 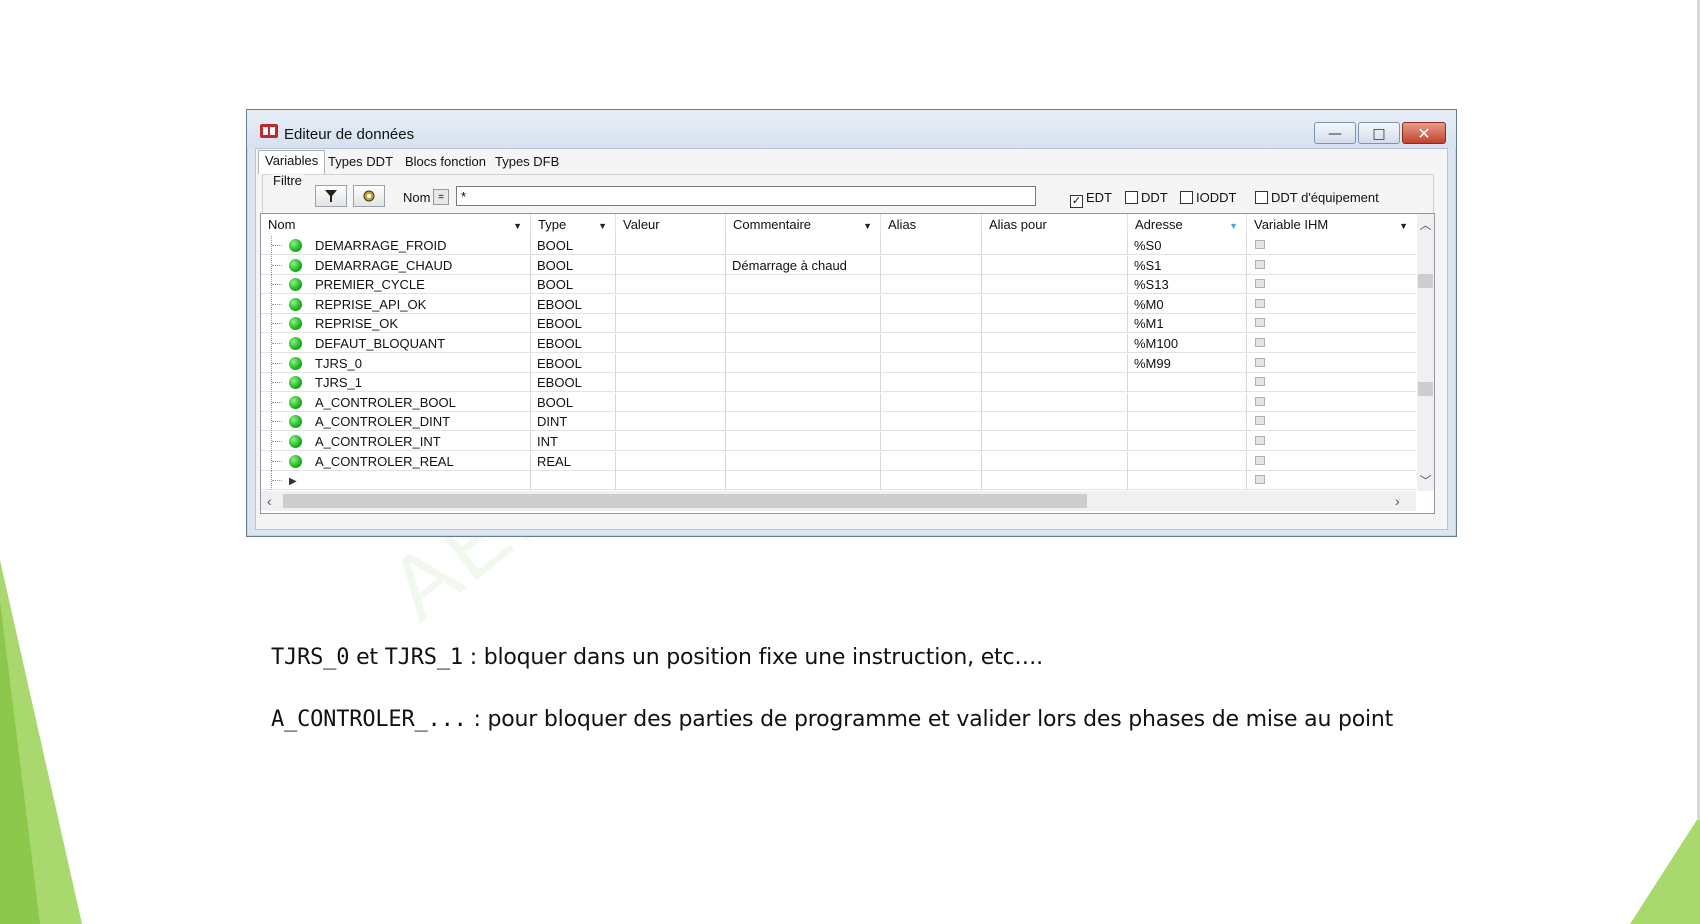 I want to click on cell-commentaire: Démarrage à chaud, so click(x=803, y=265).